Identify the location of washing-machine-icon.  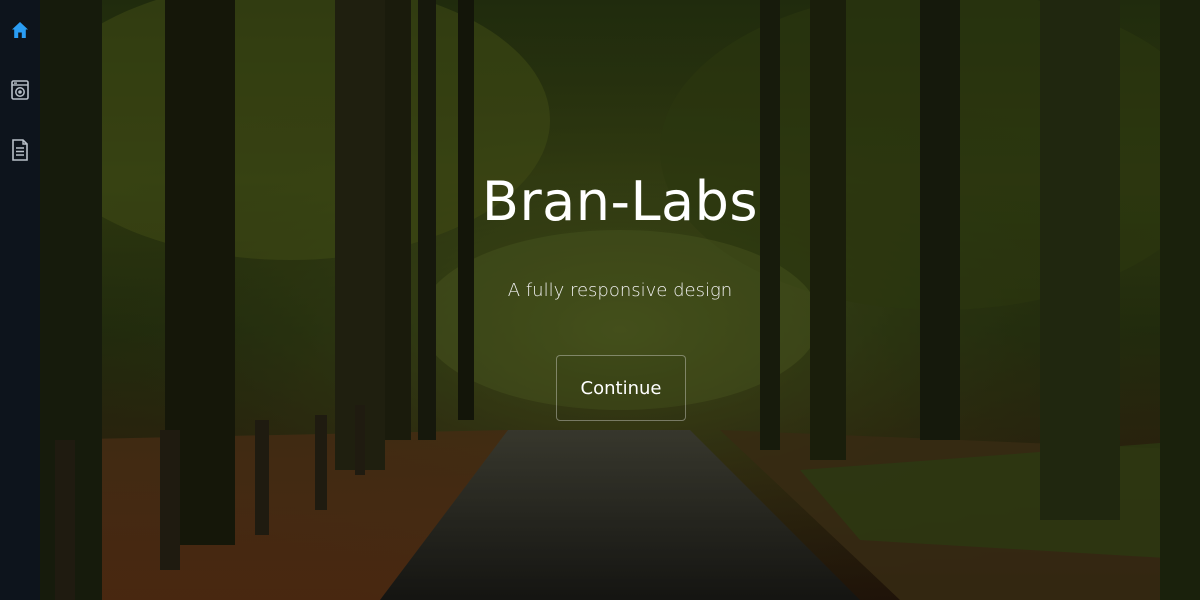
(20, 90).